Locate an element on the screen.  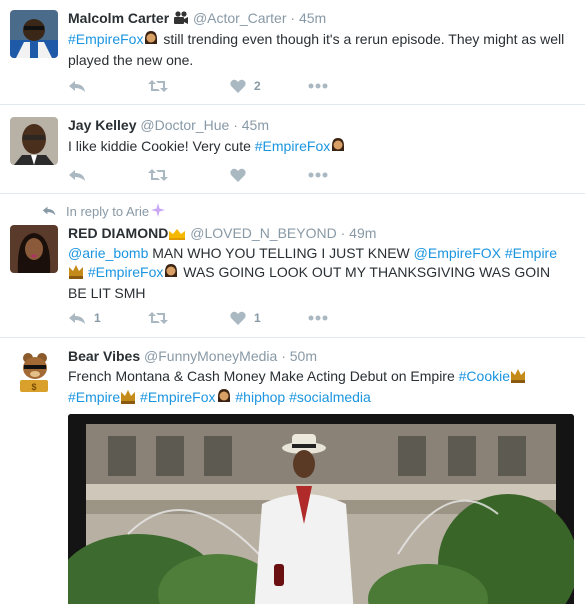
tweet-header: Malcolm Carter @Actor_Carter · 45m is located at coordinates (197, 19).